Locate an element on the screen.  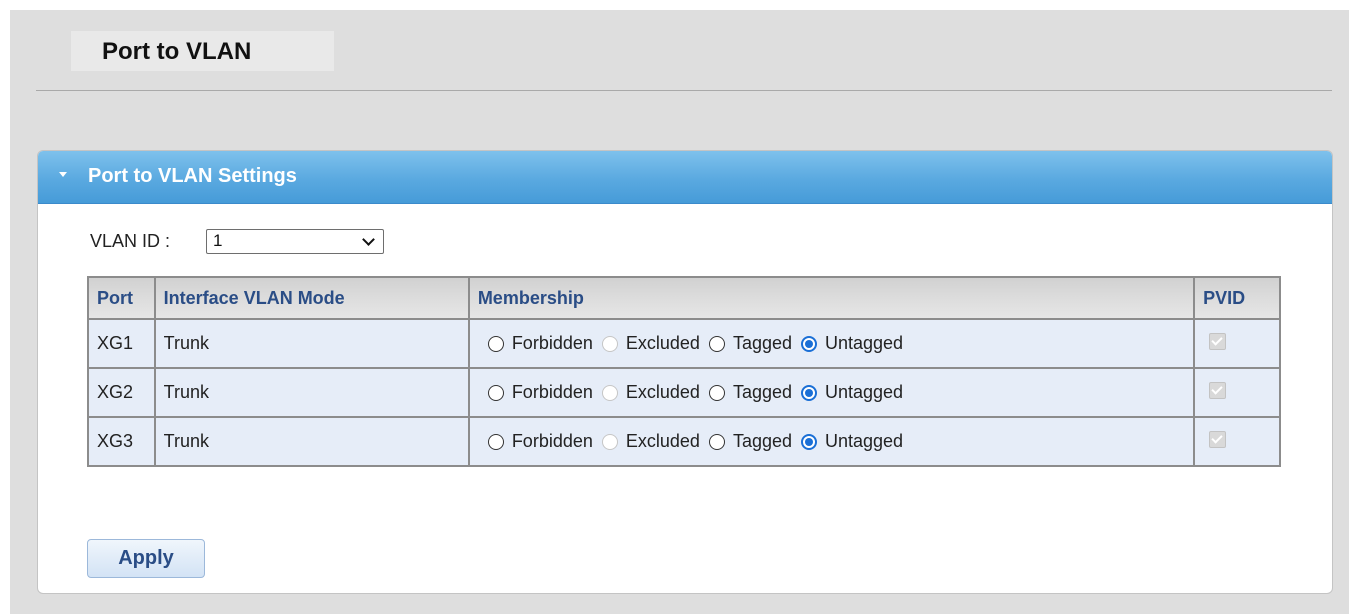
vlan-id-label: VLAN ID : is located at coordinates (130, 241).